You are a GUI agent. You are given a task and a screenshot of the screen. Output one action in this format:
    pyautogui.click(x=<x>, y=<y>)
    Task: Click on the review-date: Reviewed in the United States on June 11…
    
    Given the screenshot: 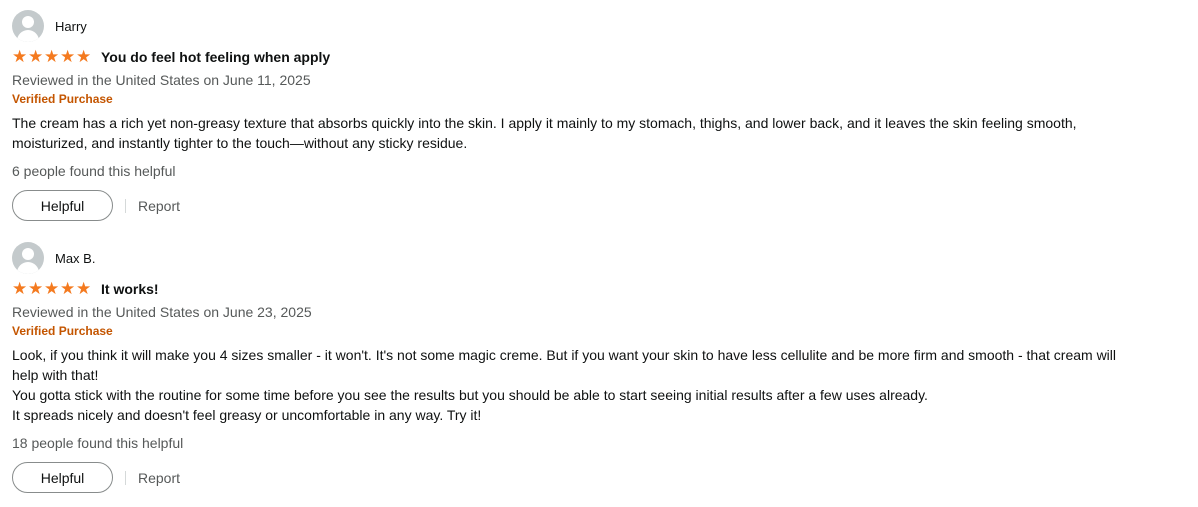 What is the action you would take?
    pyautogui.click(x=161, y=80)
    